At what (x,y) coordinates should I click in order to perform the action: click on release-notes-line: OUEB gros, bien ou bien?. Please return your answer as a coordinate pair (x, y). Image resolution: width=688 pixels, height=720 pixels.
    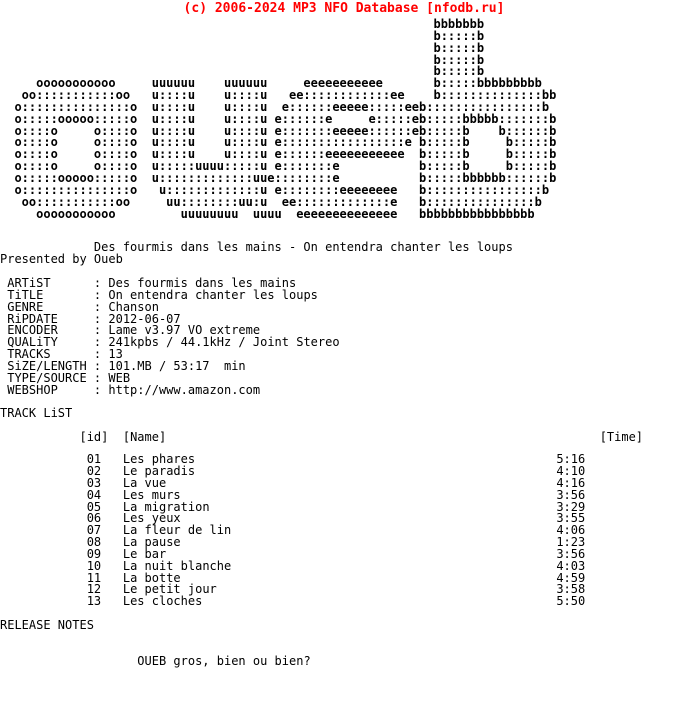
    Looking at the image, I should click on (344, 660).